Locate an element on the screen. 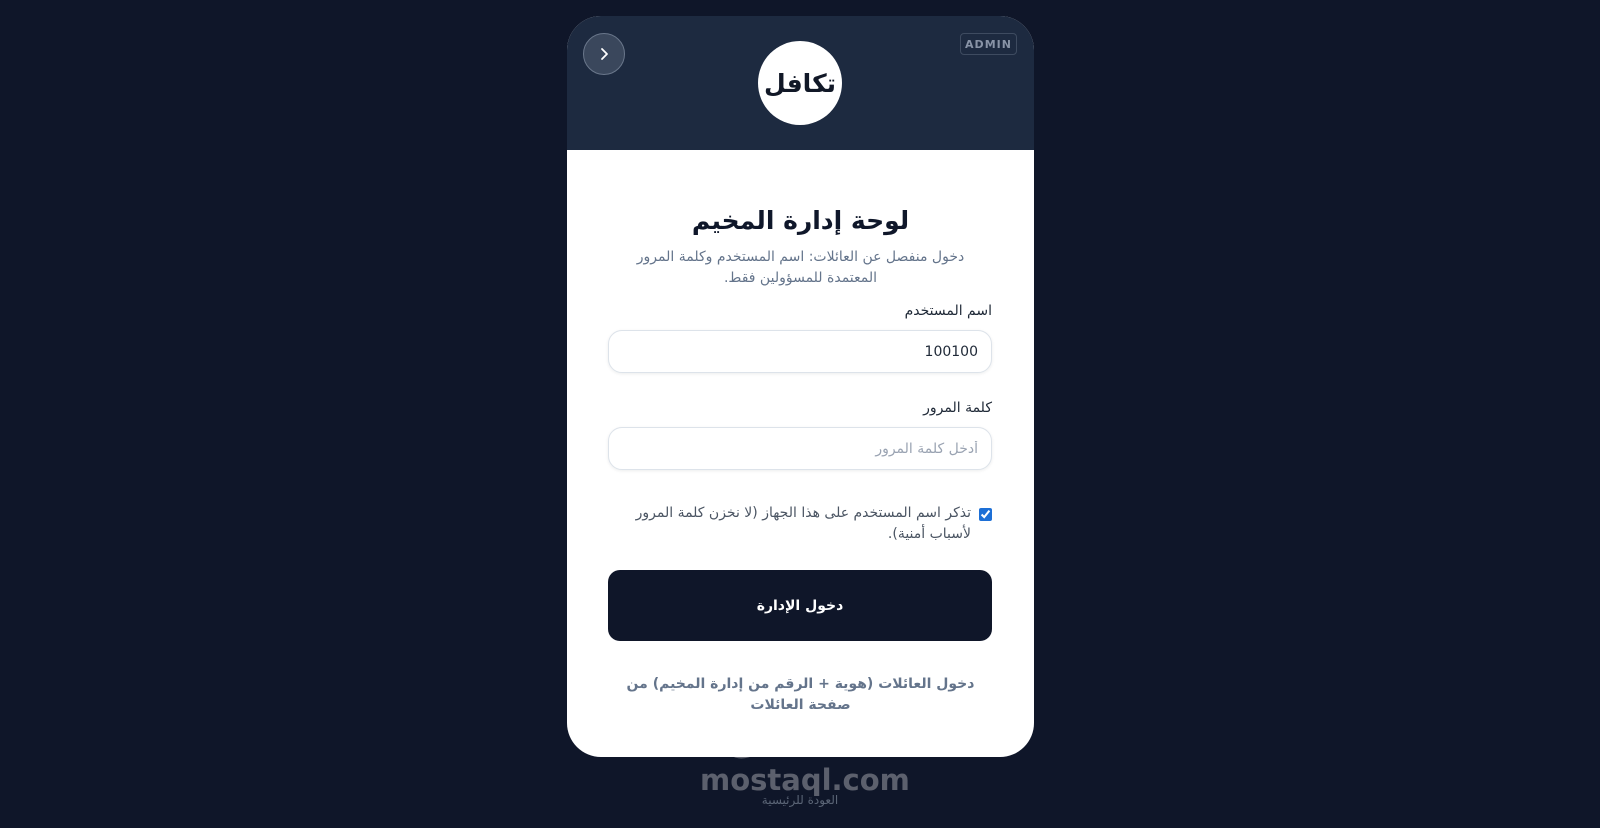 The width and height of the screenshot is (1600, 828). mostaql-watermark: مستقل mostaql.com is located at coordinates (805, 755).